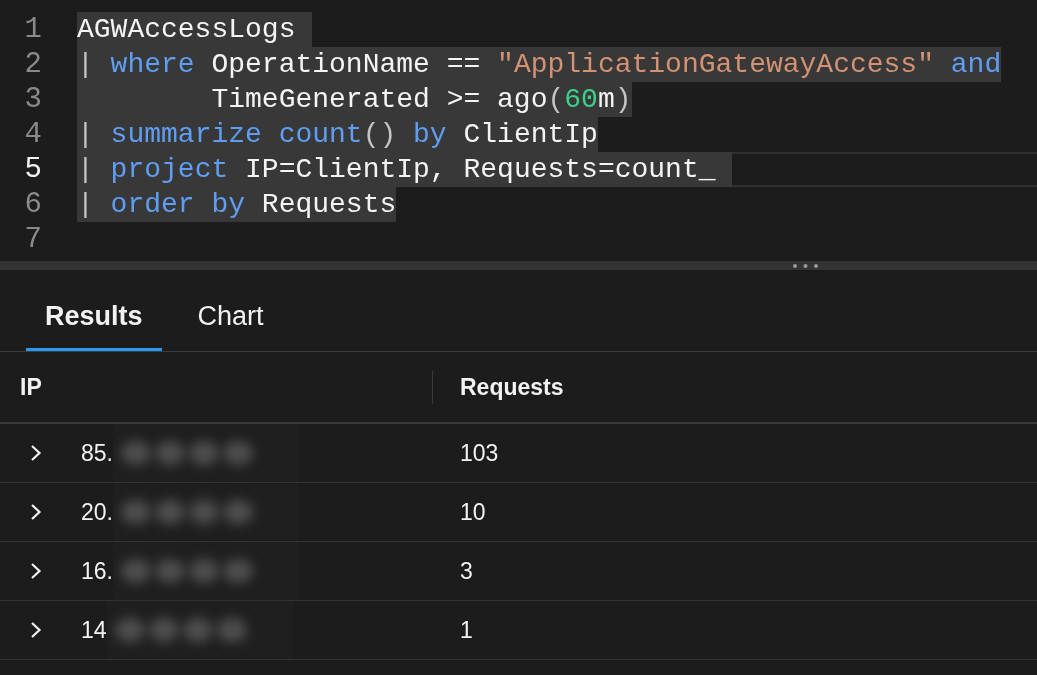 This screenshot has width=1037, height=675. I want to click on table-cell: 10, so click(473, 512).